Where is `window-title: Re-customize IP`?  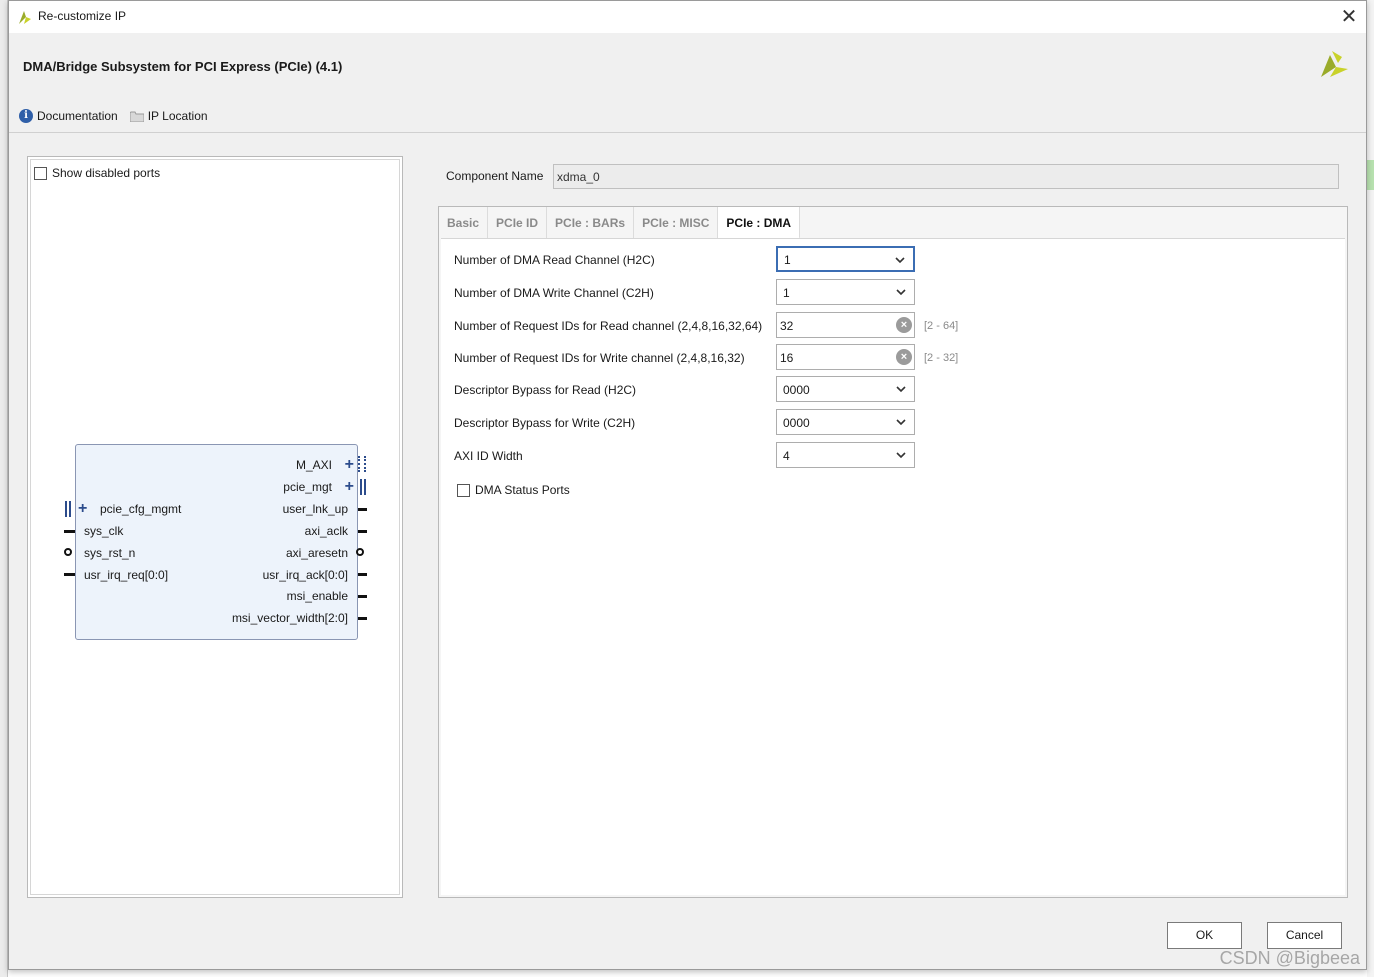 window-title: Re-customize IP is located at coordinates (82, 16).